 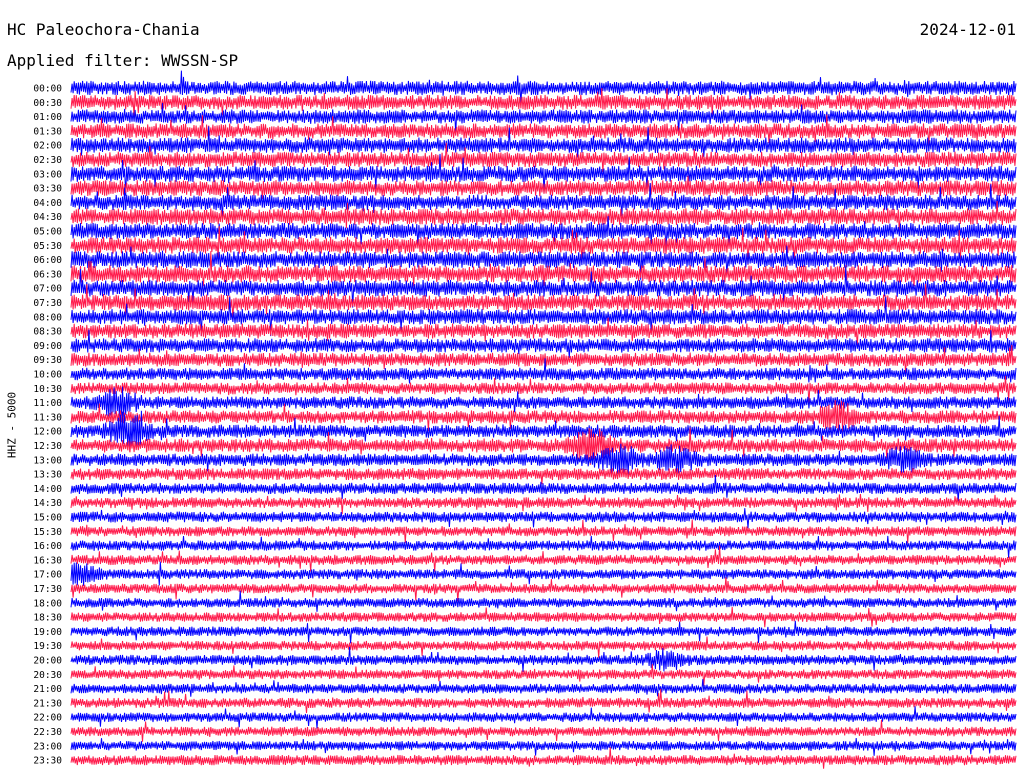 I want to click on row-label-1400: 14:00, so click(x=47, y=489).